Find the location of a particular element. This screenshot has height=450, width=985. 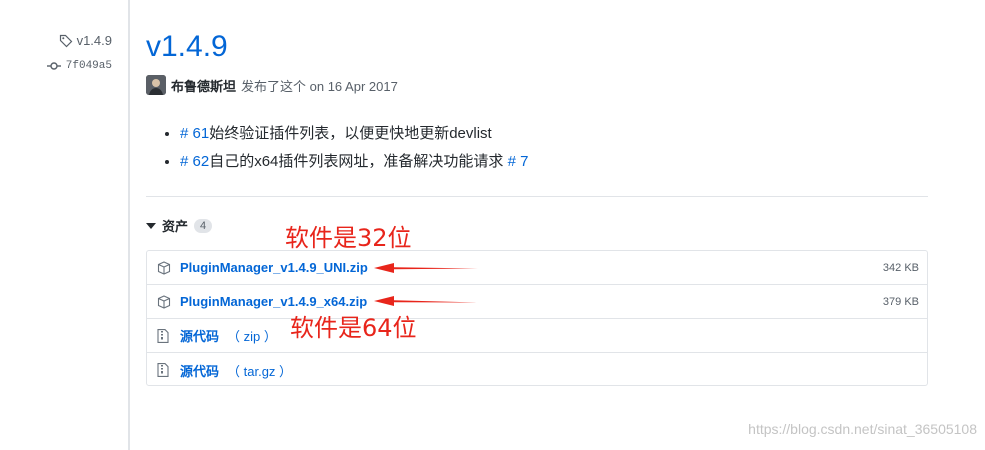

assets-label: 资产 is located at coordinates (175, 226).